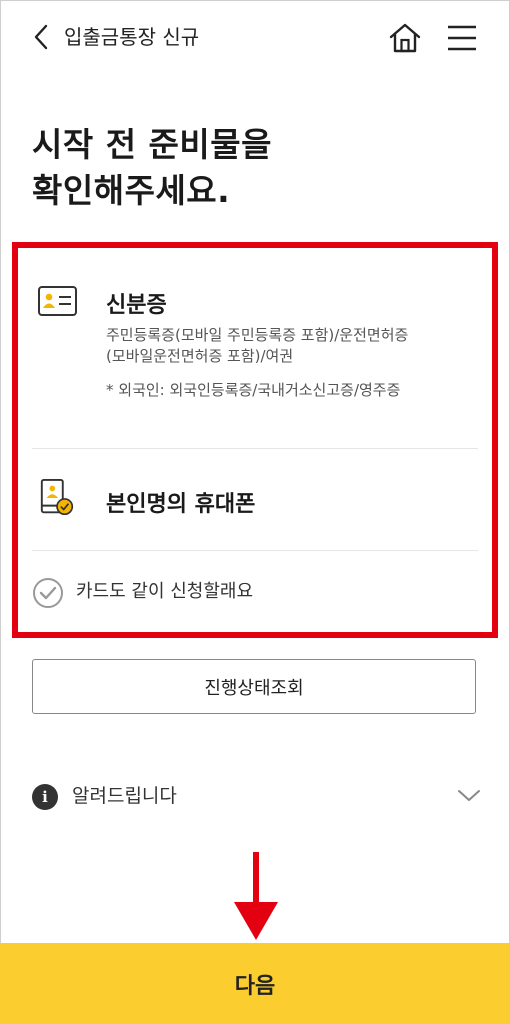 This screenshot has height=1024, width=510. What do you see at coordinates (254, 686) in the screenshot?
I see `status-inquiry-button: 진행상태조회` at bounding box center [254, 686].